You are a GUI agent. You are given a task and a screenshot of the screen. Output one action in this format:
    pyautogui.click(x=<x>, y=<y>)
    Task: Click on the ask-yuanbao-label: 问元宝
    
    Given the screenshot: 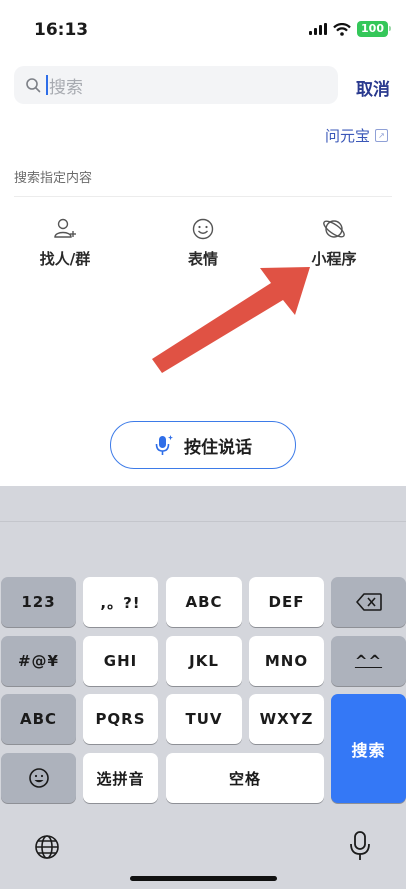 What is the action you would take?
    pyautogui.click(x=347, y=136)
    